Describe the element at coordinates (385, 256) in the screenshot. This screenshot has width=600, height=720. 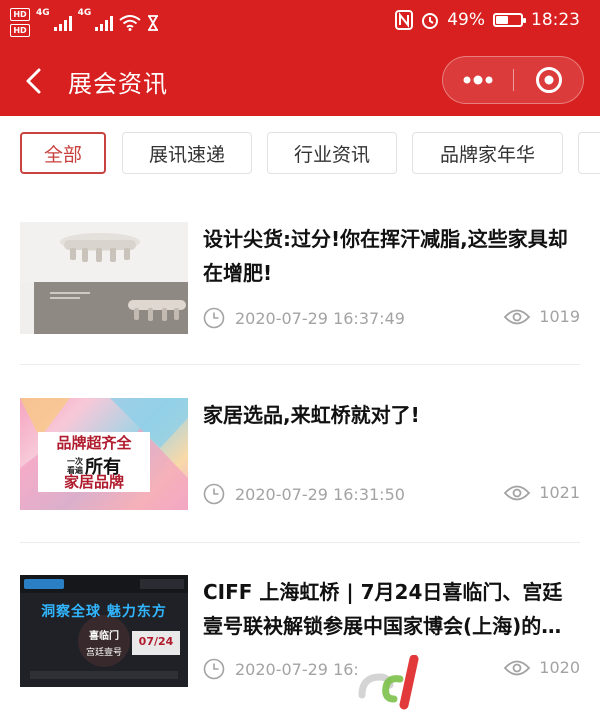
I see `article-title-1: 设计尖货:过分!你在挥汗减脂,这些家具却在增肥!` at that location.